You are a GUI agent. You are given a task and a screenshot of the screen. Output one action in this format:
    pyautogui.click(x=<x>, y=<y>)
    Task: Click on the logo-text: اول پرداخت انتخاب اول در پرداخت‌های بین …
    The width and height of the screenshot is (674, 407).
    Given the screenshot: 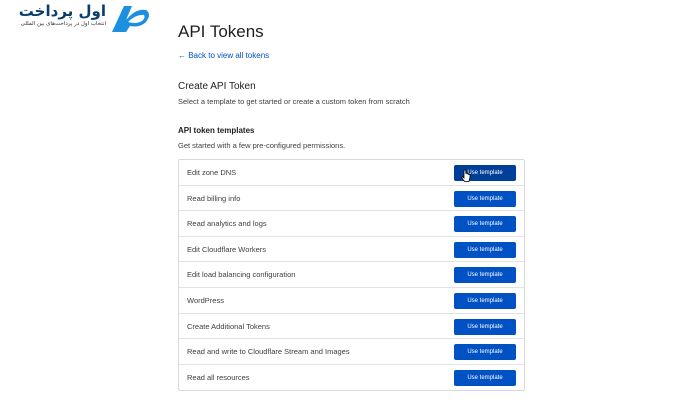 What is the action you would take?
    pyautogui.click(x=54, y=15)
    